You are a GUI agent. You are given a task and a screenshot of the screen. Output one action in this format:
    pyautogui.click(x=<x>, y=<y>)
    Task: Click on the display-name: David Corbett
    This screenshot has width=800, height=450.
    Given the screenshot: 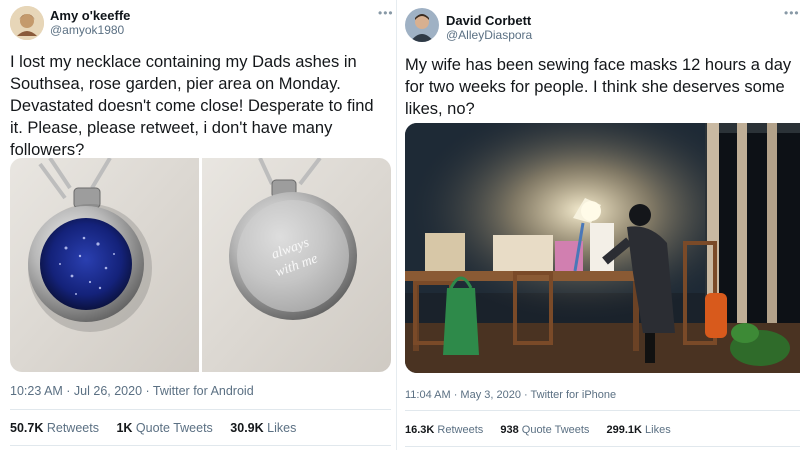 What is the action you would take?
    pyautogui.click(x=488, y=20)
    